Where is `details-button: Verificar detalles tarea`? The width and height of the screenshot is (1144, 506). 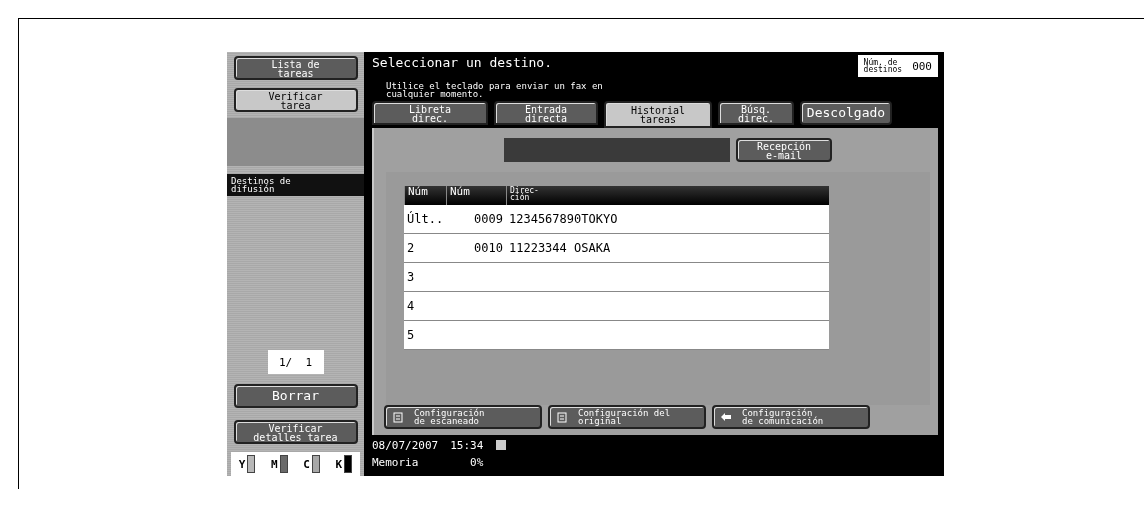 details-button: Verificar detalles tarea is located at coordinates (295, 432).